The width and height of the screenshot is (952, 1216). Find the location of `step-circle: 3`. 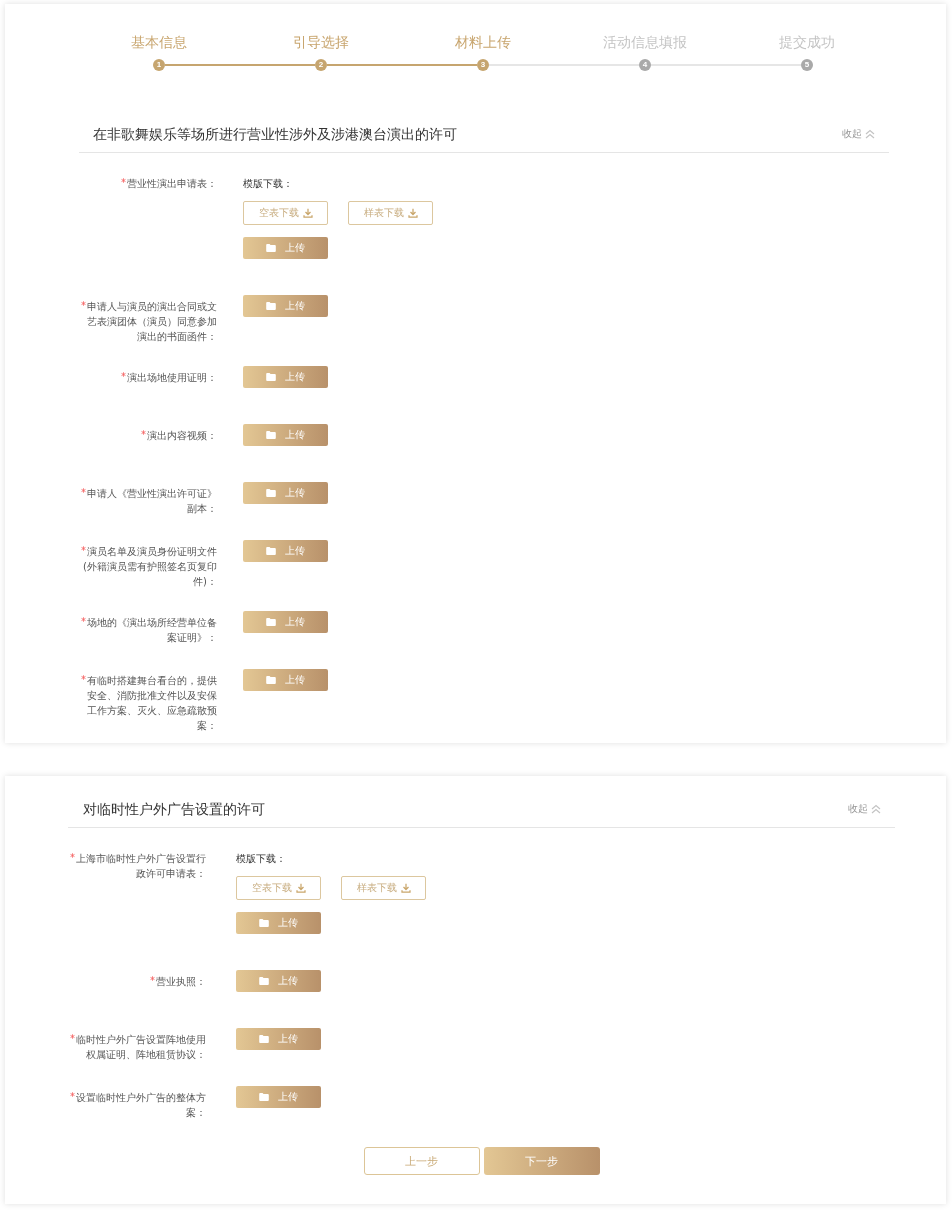

step-circle: 3 is located at coordinates (483, 65).